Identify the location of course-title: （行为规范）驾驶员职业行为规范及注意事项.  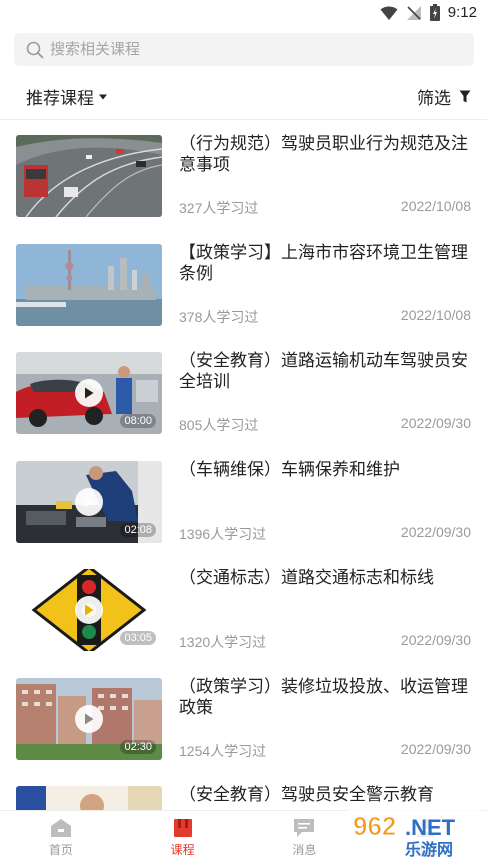
(323, 154).